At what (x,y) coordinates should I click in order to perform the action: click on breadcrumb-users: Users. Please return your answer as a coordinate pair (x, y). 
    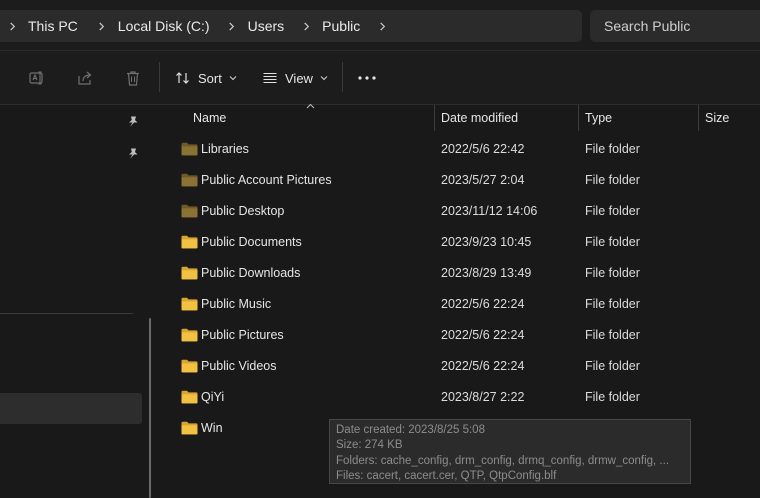
    Looking at the image, I should click on (266, 26).